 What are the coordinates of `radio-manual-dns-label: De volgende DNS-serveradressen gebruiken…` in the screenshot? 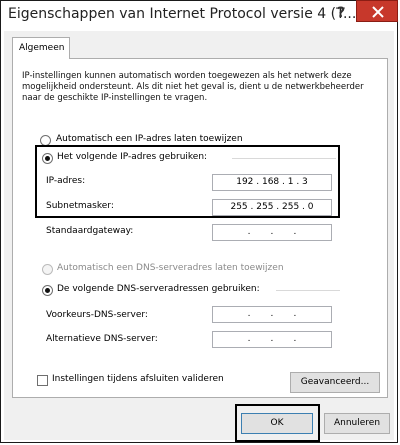 It's located at (158, 289).